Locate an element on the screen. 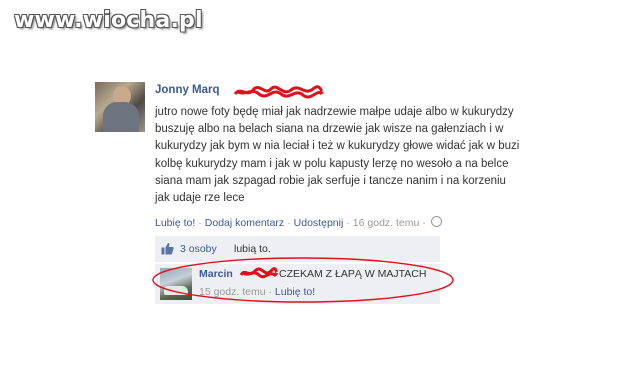 This screenshot has width=630, height=388. thumbs-up-icon is located at coordinates (167, 249).